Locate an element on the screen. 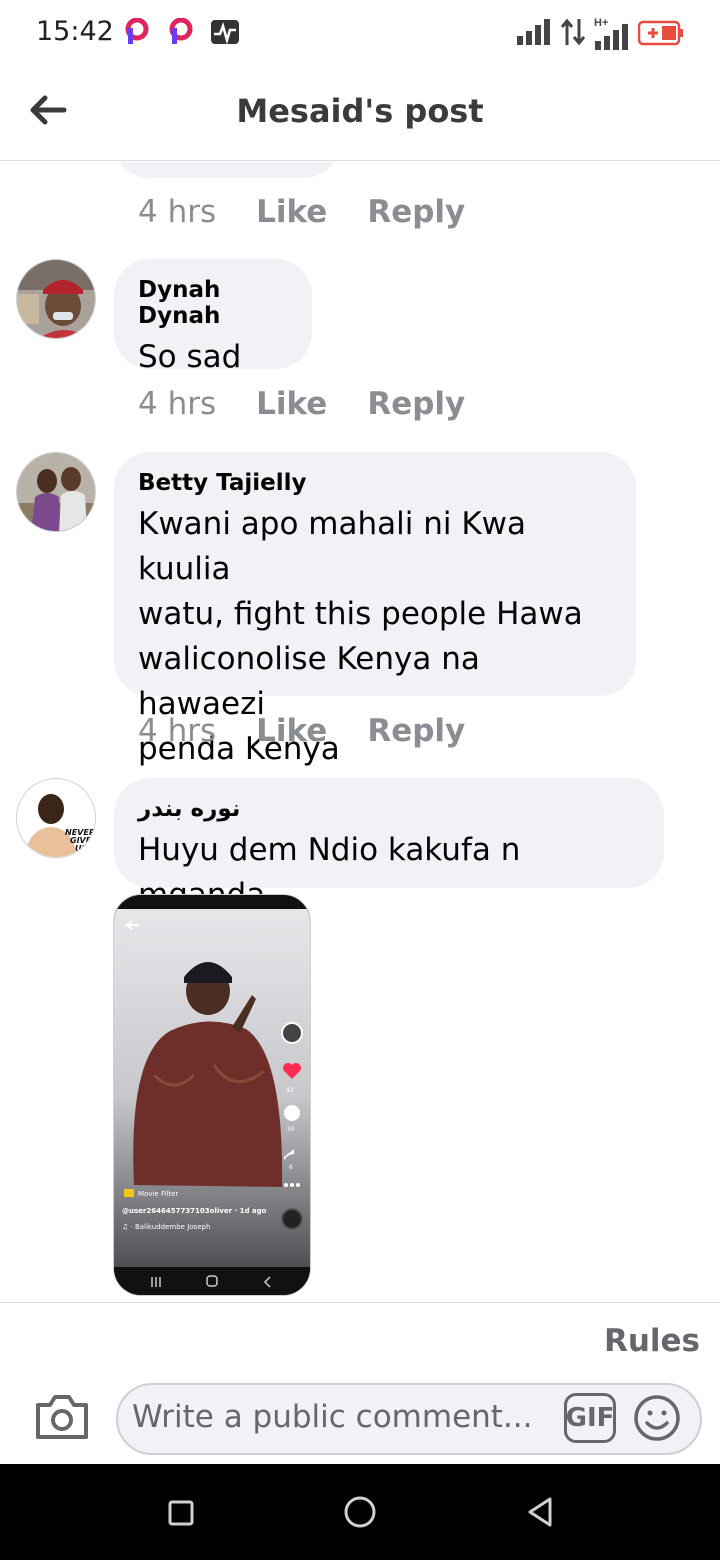 This screenshot has width=720, height=1560. status-icons: H+ is located at coordinates (600, 34).